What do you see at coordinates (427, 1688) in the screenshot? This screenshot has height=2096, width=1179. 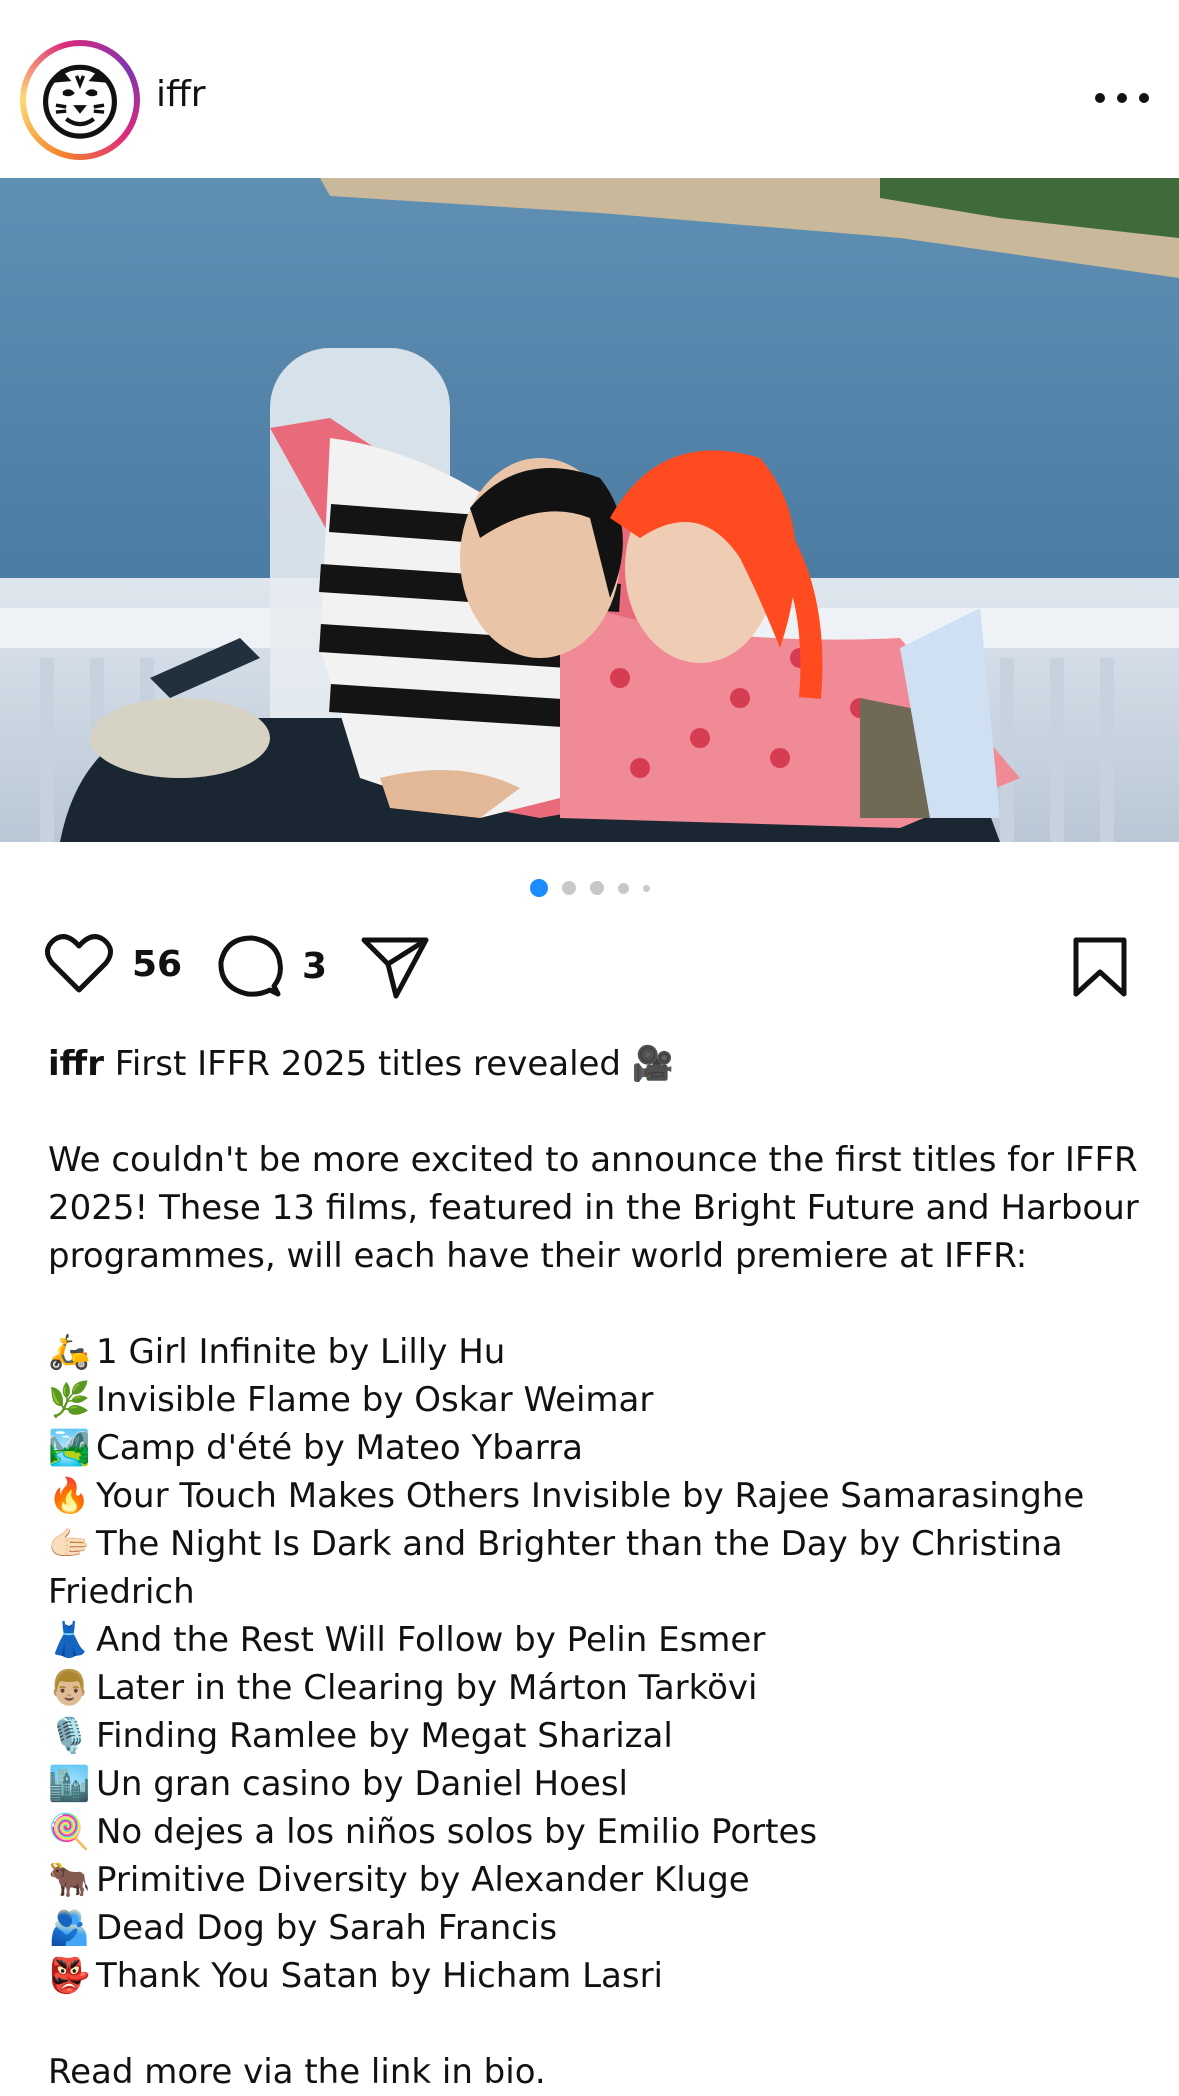 I see `film-title: Later in the Clearing by Márton Tarkövi` at bounding box center [427, 1688].